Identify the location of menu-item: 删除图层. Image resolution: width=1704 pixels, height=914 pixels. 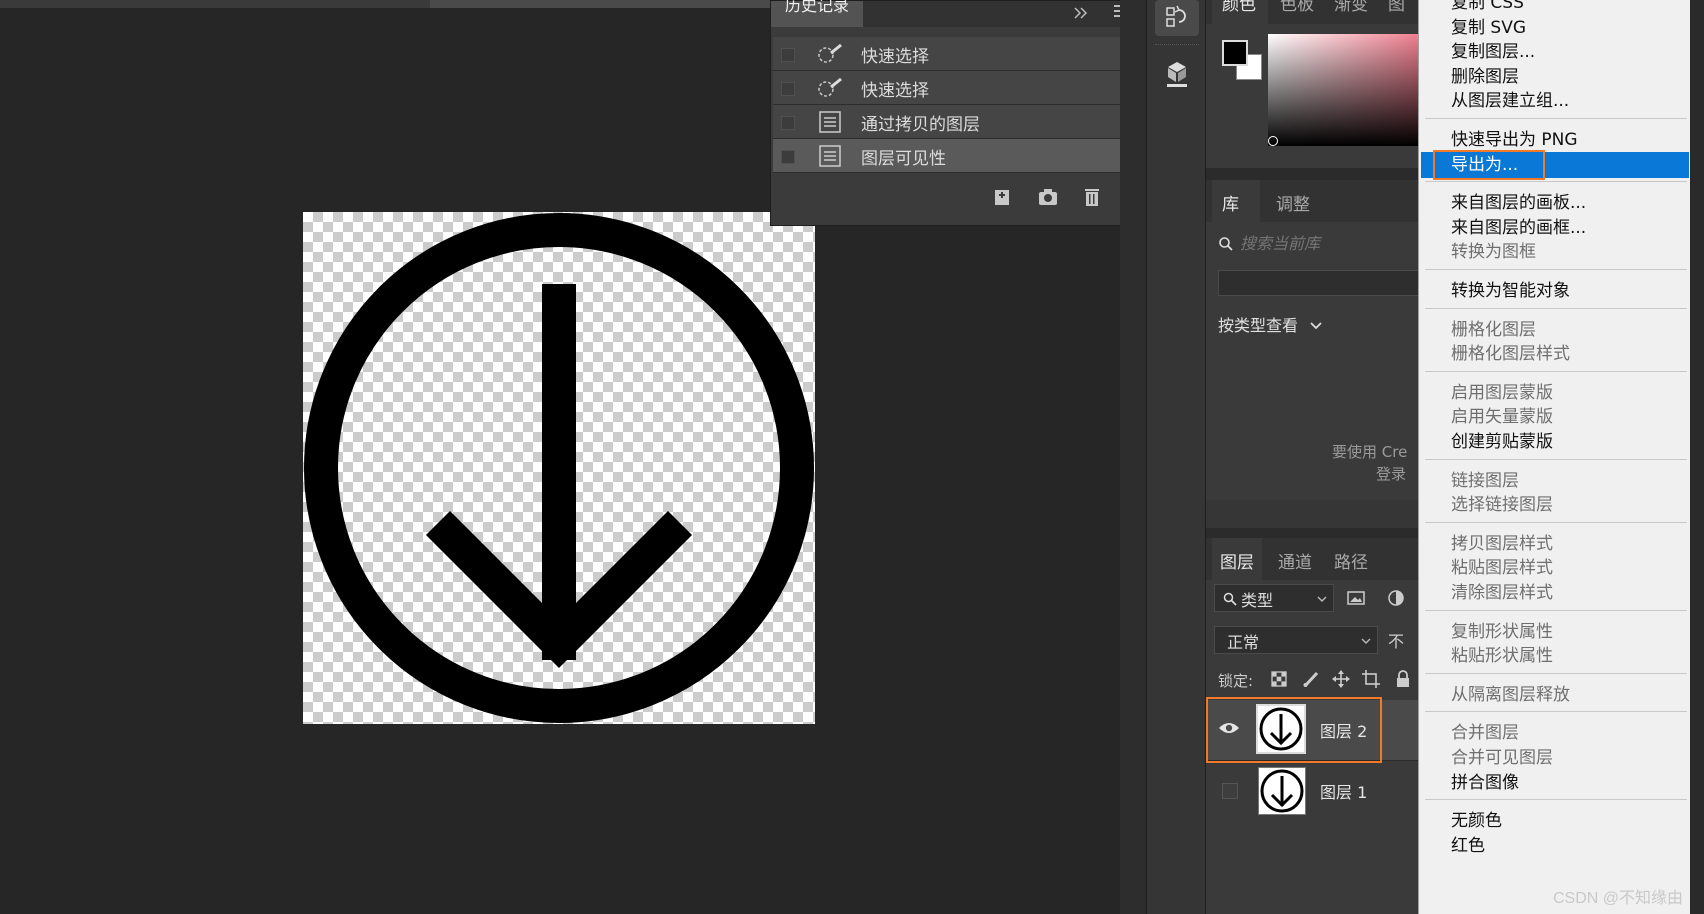
(1555, 77).